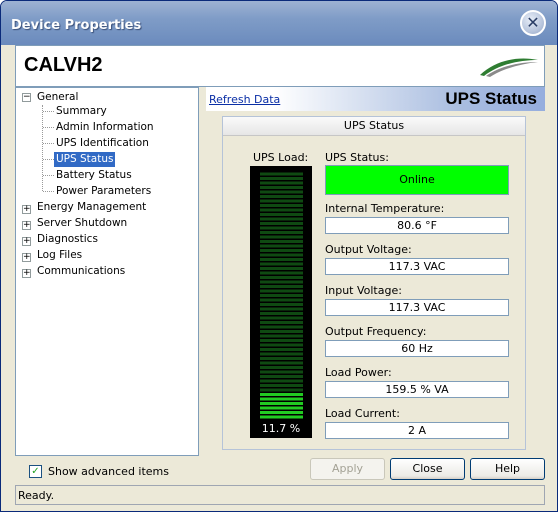 This screenshot has width=558, height=512. I want to click on input-voltage-label: Input Voltage:, so click(363, 290).